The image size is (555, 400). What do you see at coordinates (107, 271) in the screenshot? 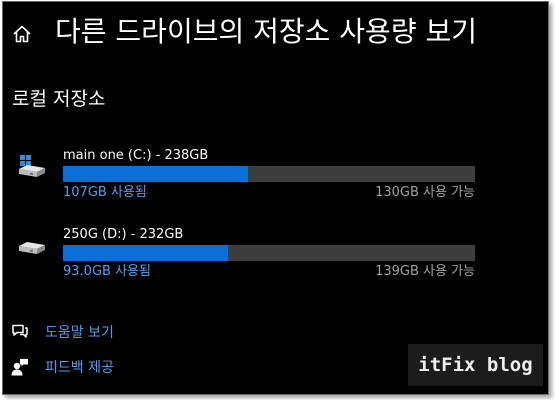
I see `used-space-label: 93.0GB 사용됨` at bounding box center [107, 271].